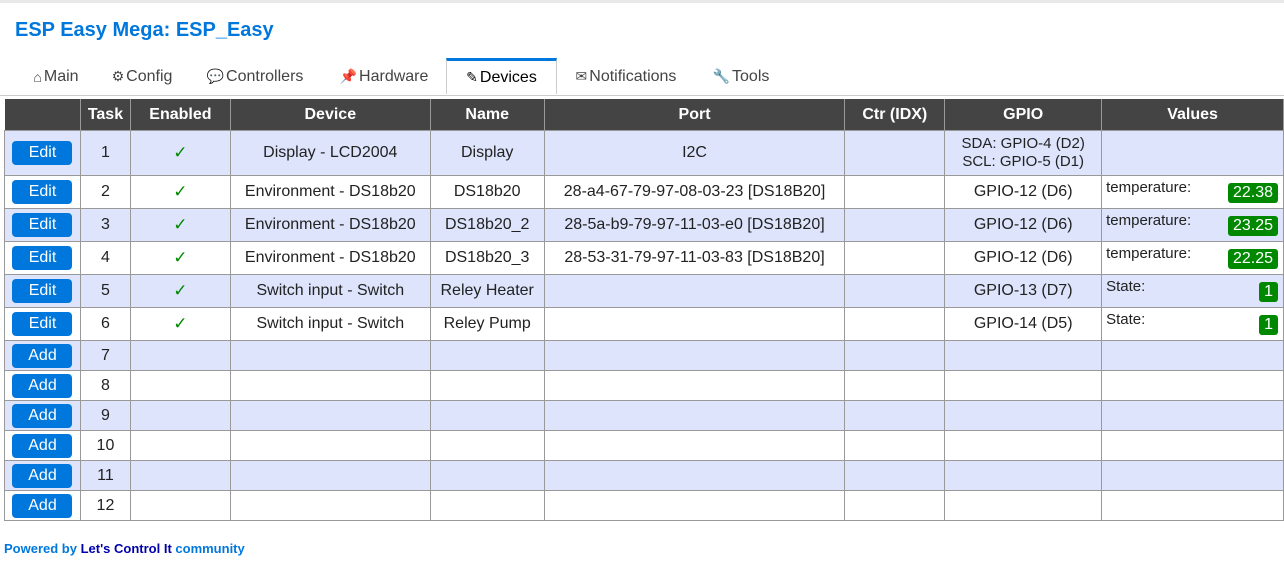 The width and height of the screenshot is (1284, 586). What do you see at coordinates (208, 548) in the screenshot?
I see `footer-suffix: community` at bounding box center [208, 548].